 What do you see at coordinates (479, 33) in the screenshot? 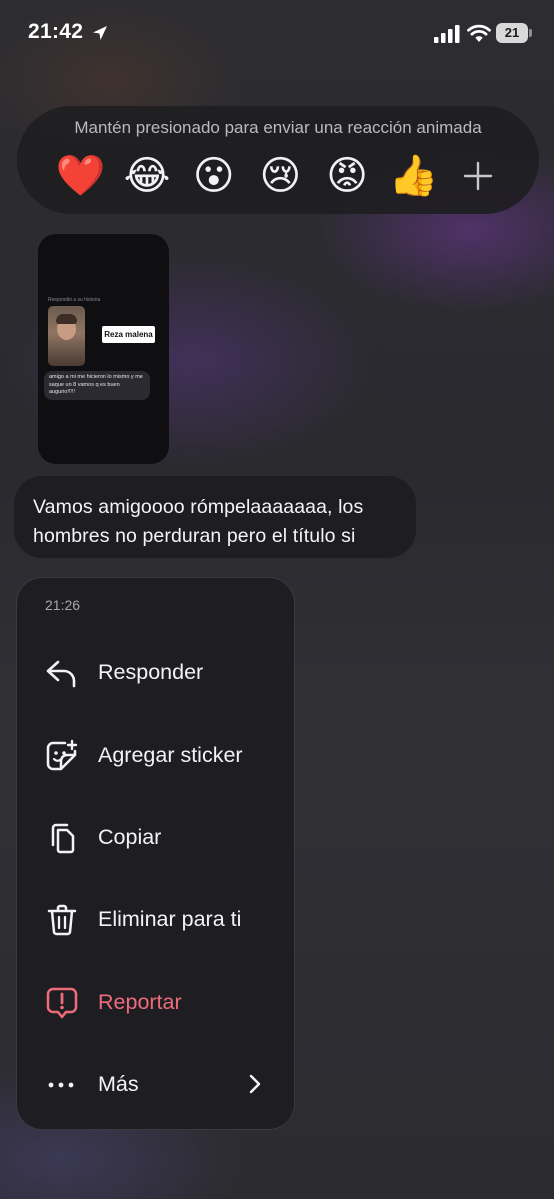
I see `wifi-icon` at bounding box center [479, 33].